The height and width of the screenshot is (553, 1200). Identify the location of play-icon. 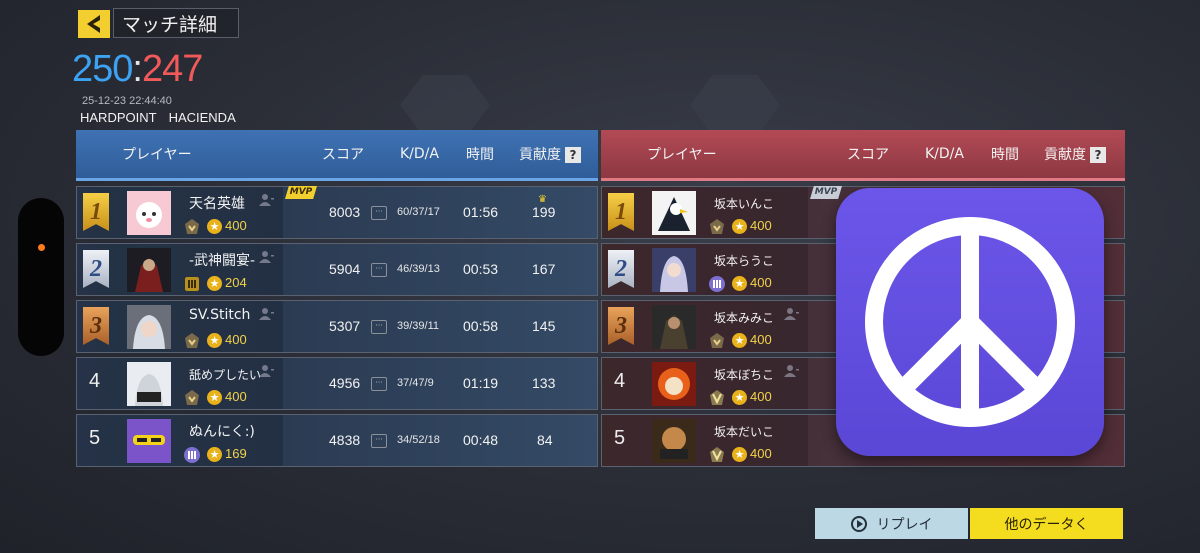
(858, 523).